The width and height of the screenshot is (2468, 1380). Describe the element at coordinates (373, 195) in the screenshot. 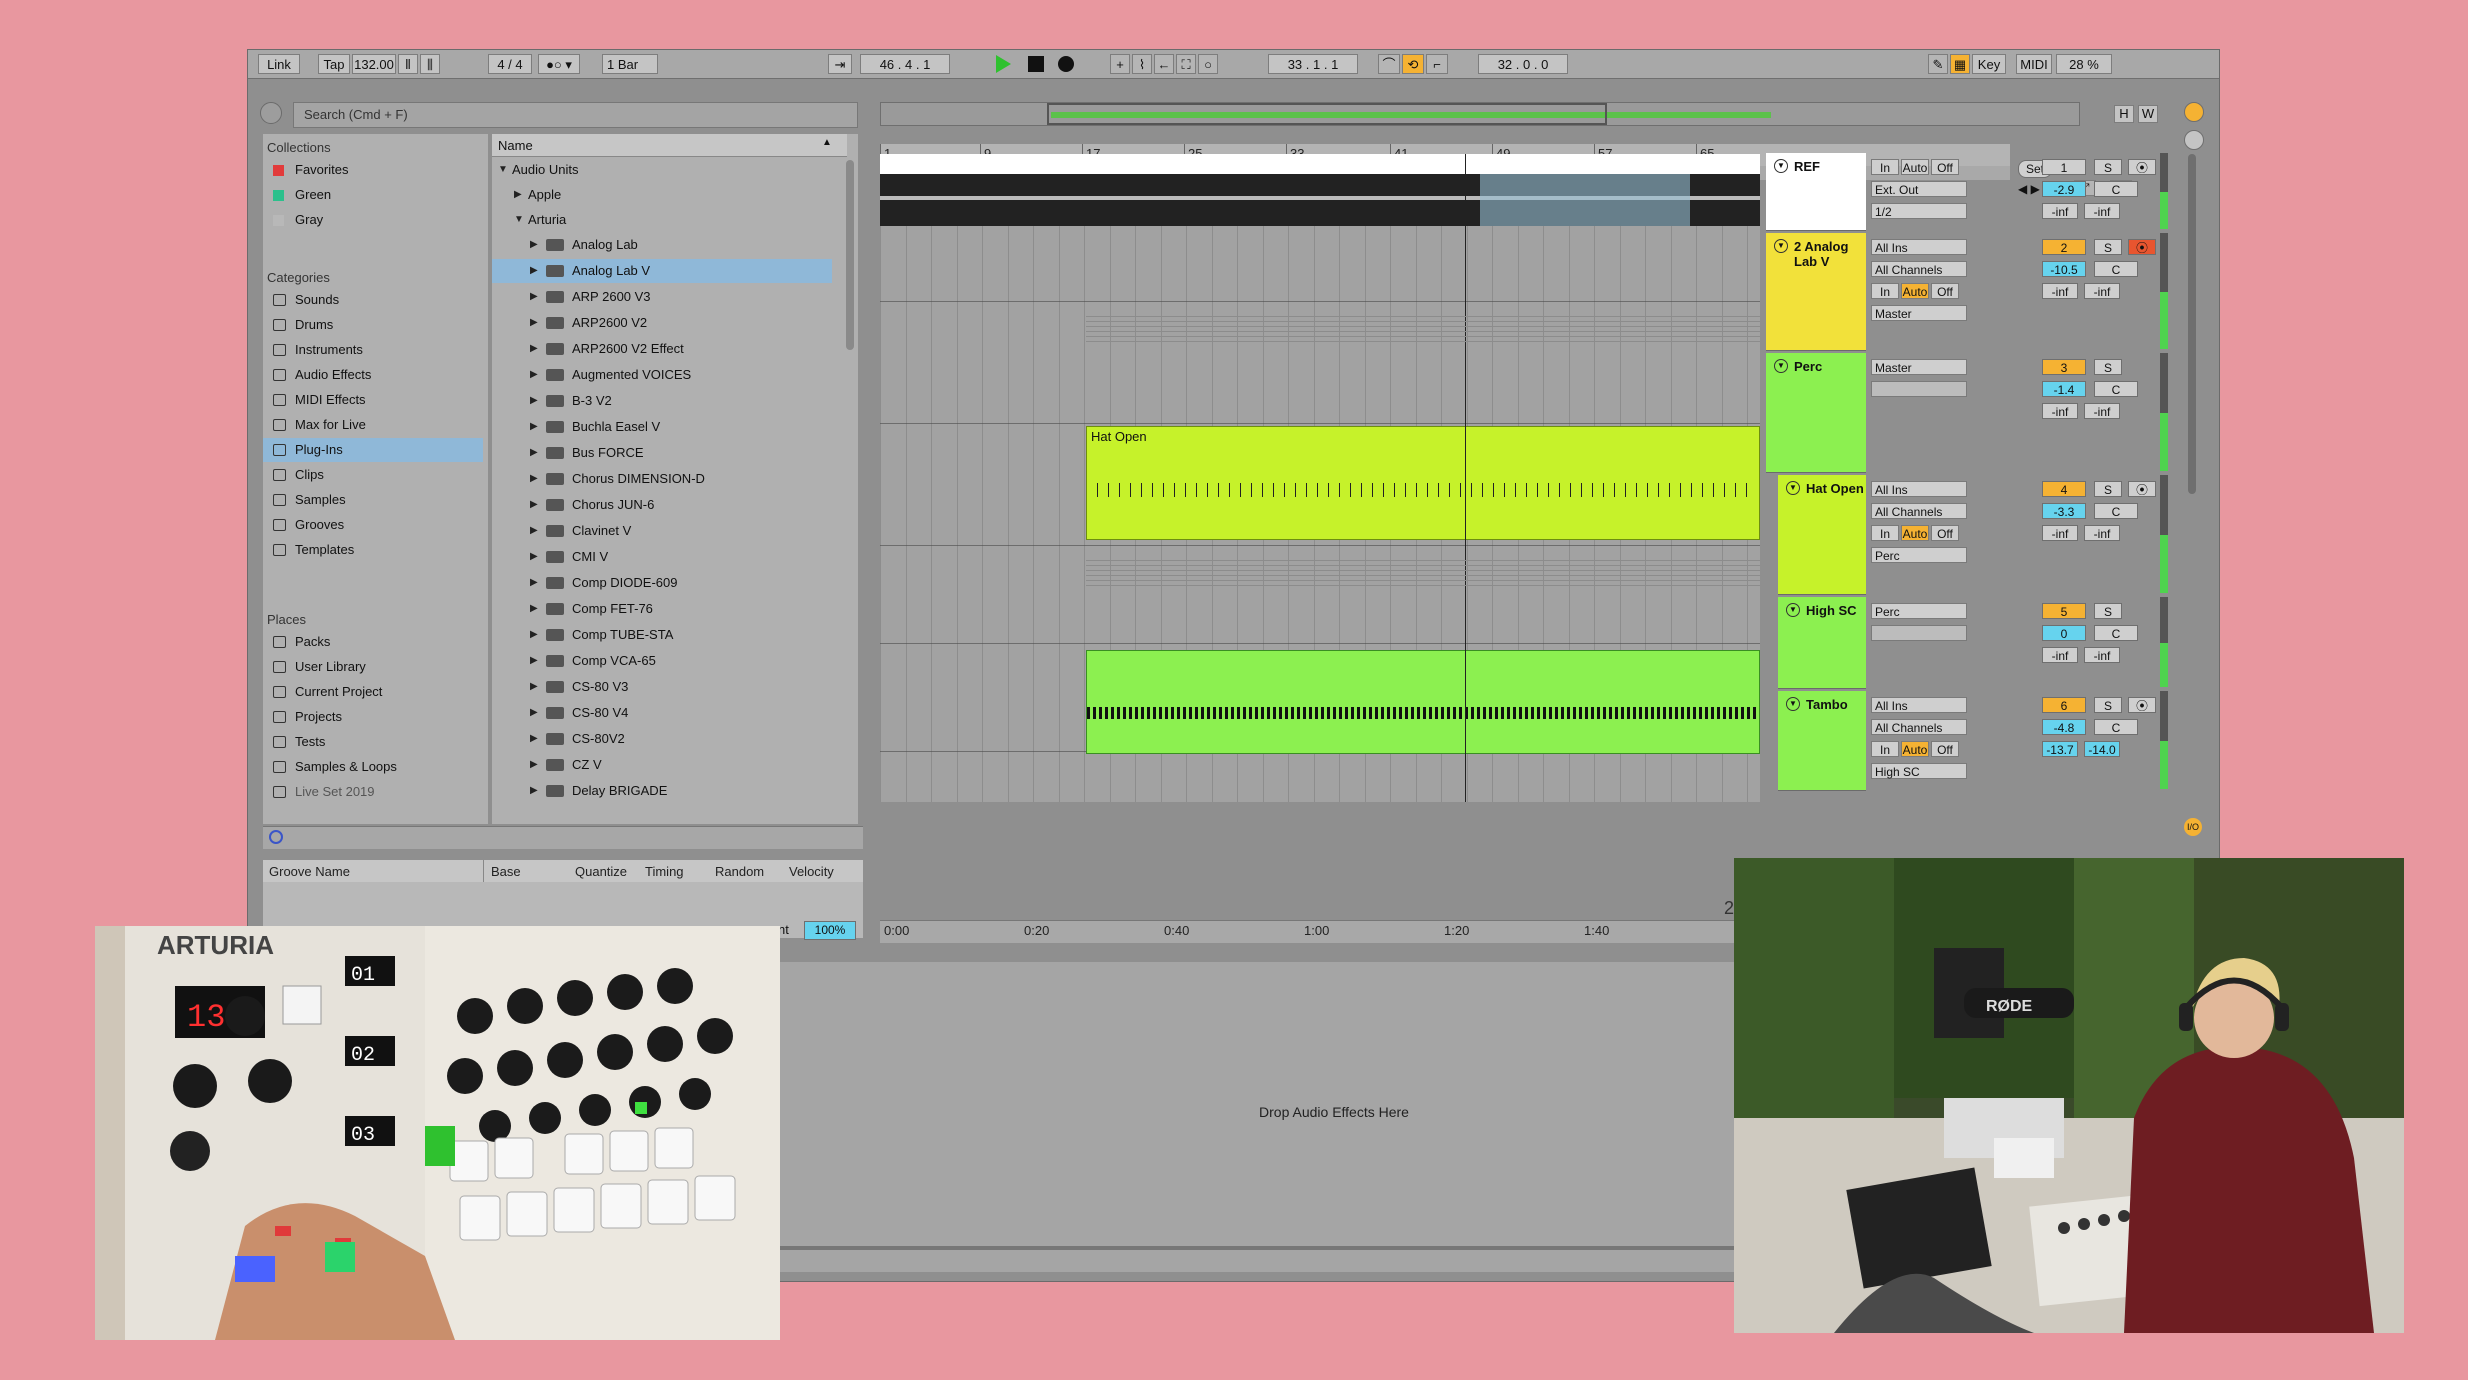

I see `collection-item-green: Green` at that location.